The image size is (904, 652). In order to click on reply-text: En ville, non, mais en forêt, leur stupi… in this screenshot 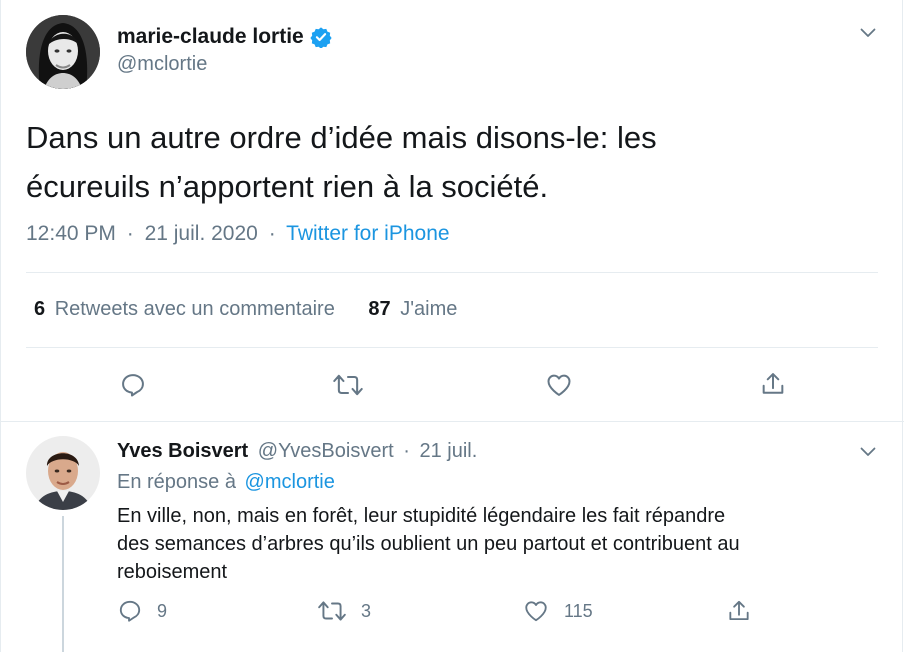, I will do `click(428, 544)`.